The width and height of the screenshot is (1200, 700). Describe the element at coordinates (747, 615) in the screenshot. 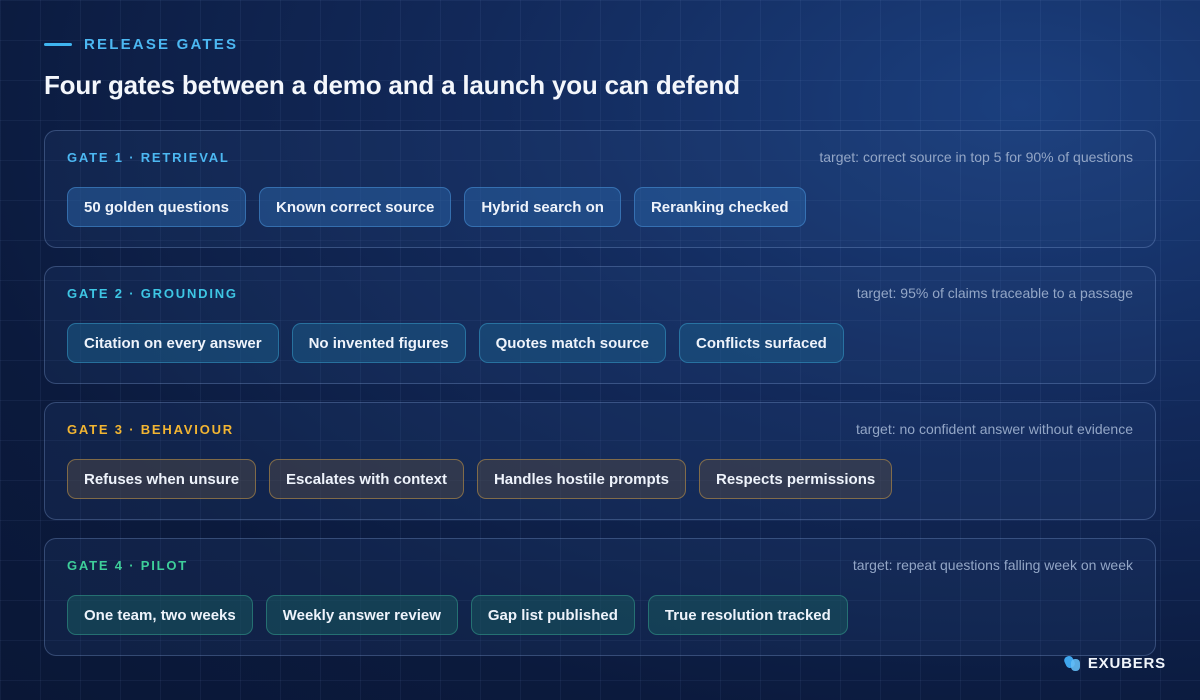

I see `gate-chip: True resolution tracked` at that location.